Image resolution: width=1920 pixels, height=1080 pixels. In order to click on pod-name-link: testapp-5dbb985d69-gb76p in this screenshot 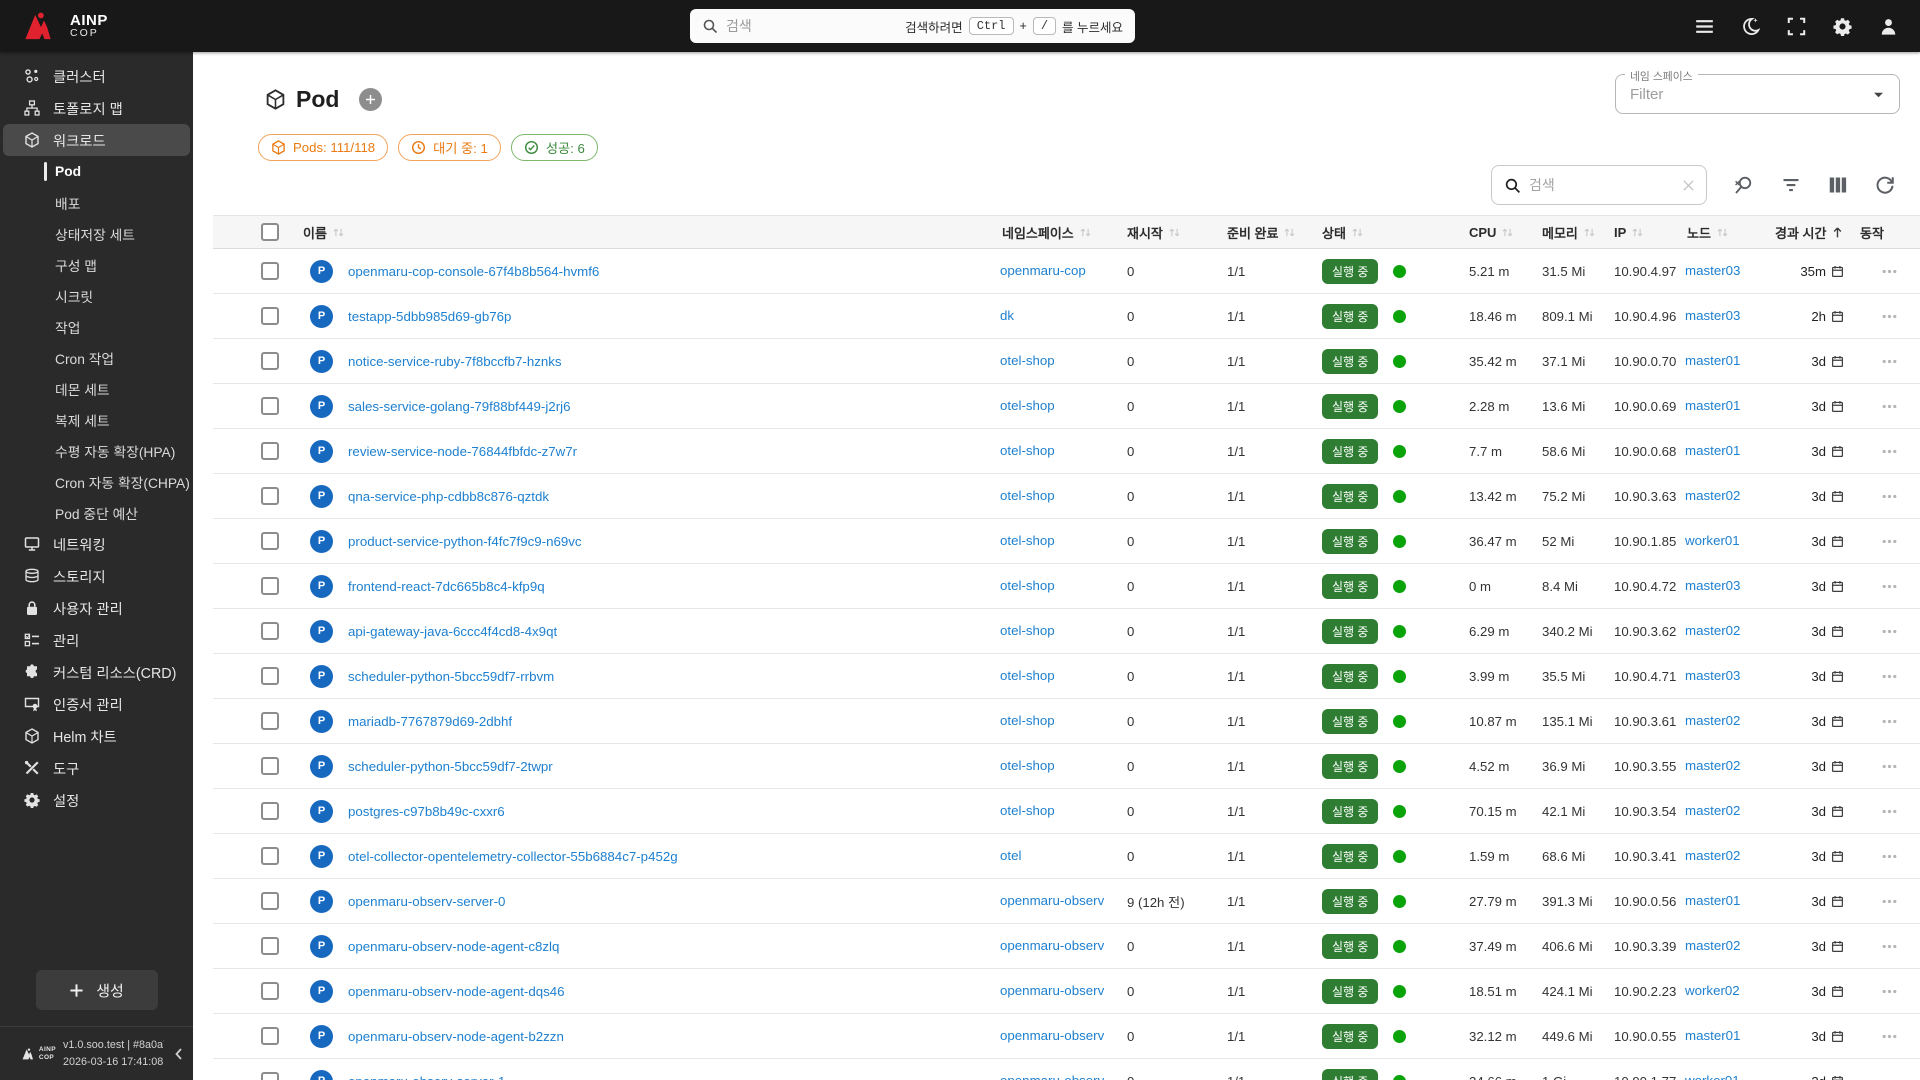, I will do `click(429, 316)`.